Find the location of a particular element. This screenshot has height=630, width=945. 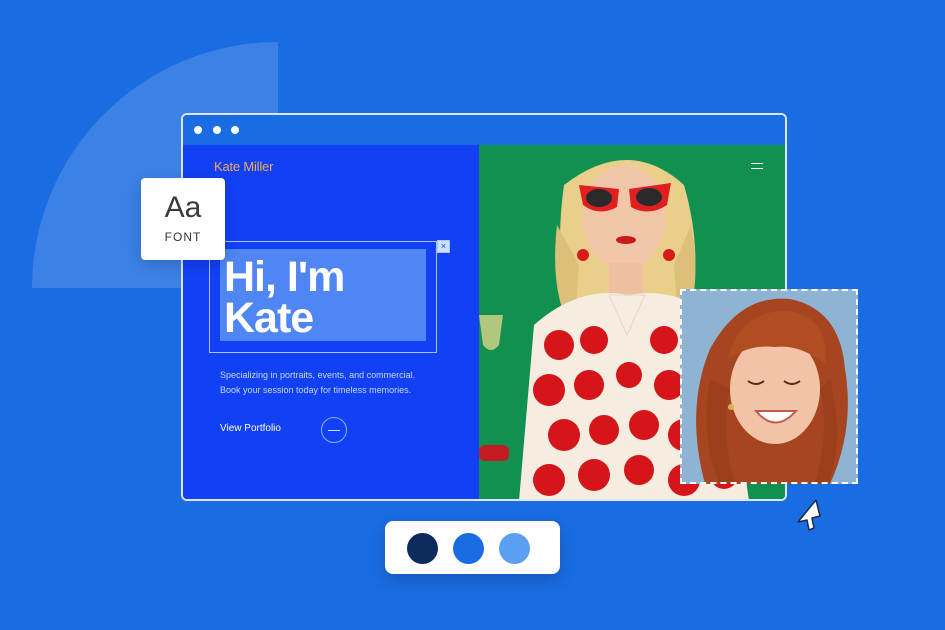

hero-heading-line: Hi, I'm is located at coordinates (284, 277).